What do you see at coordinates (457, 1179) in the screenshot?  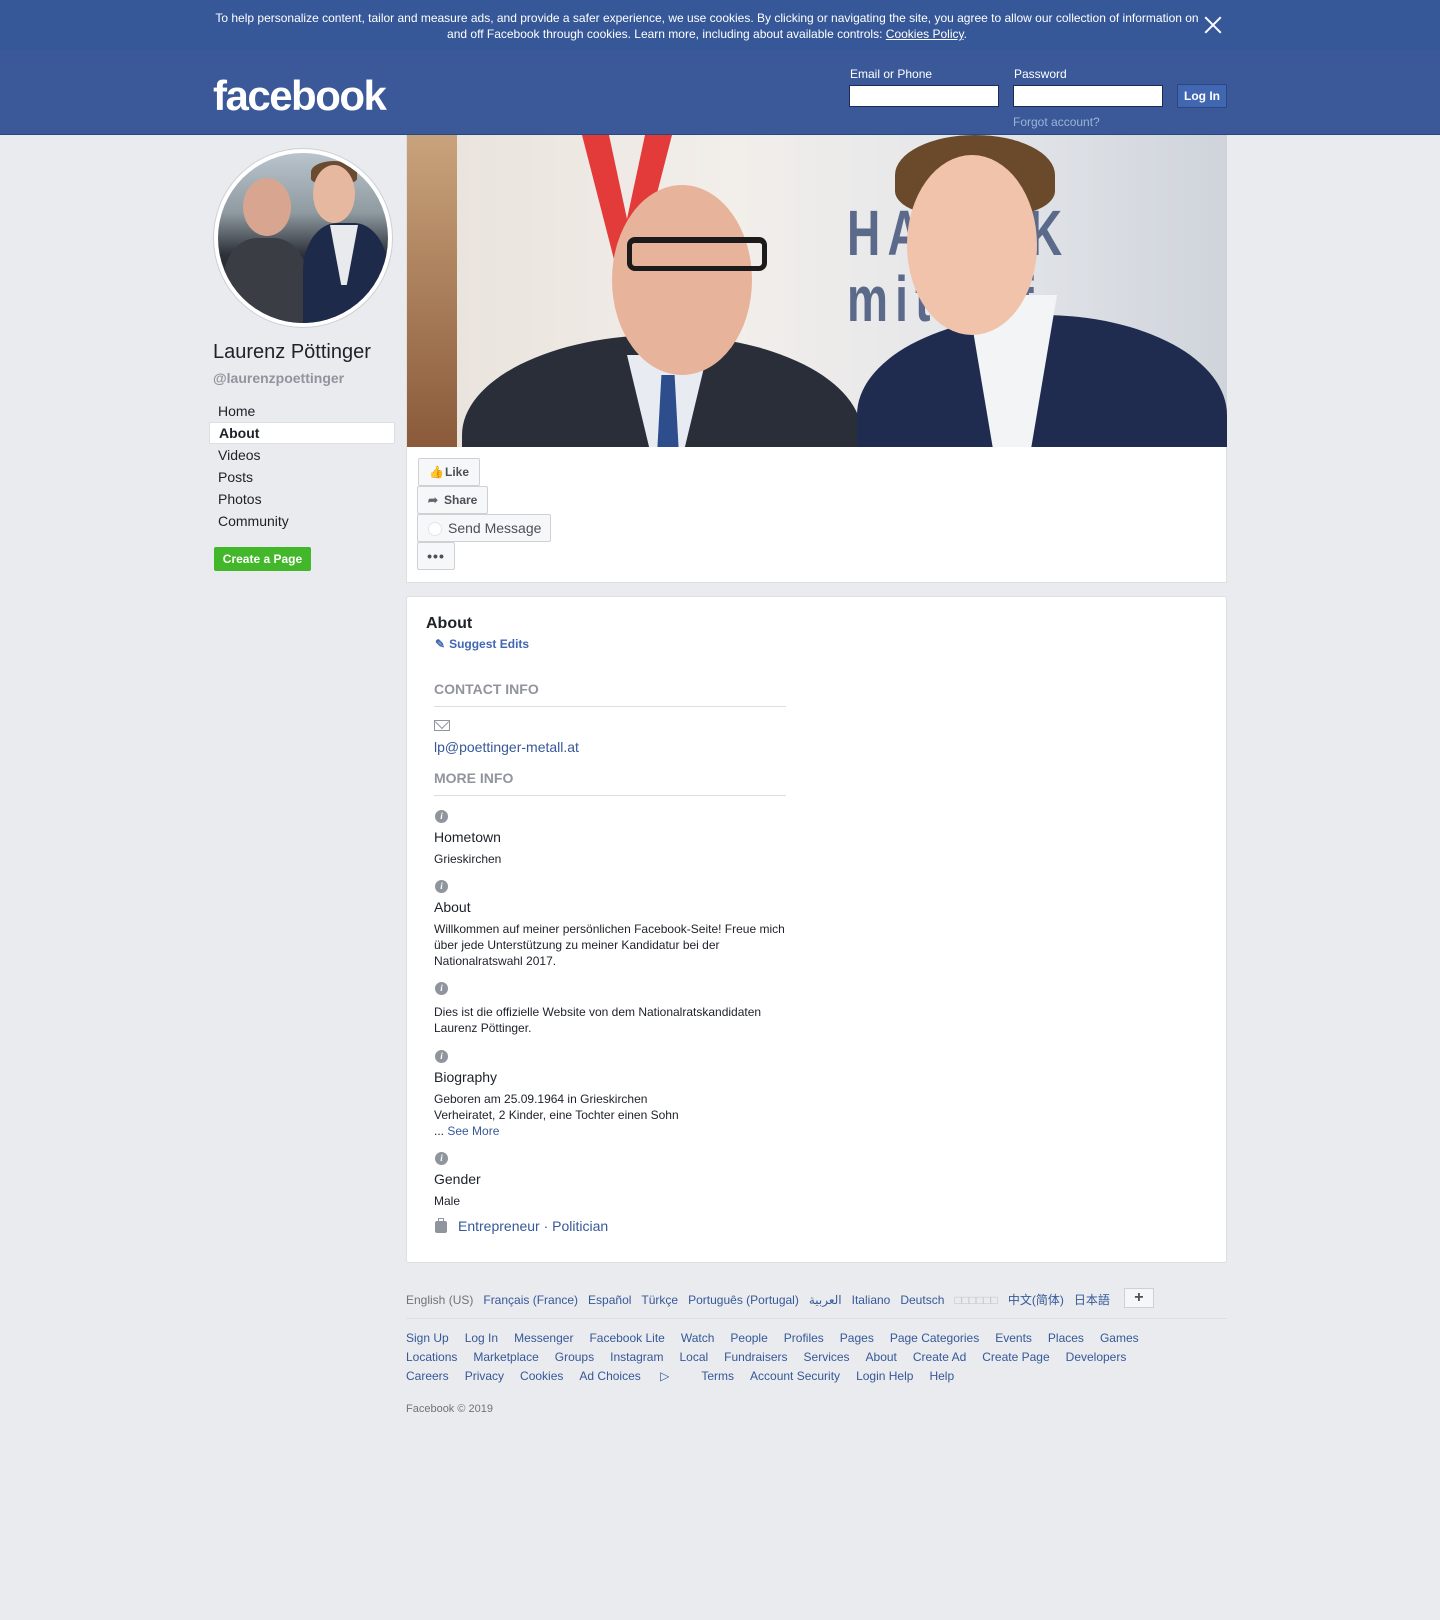 I see `gender-label: Gender` at bounding box center [457, 1179].